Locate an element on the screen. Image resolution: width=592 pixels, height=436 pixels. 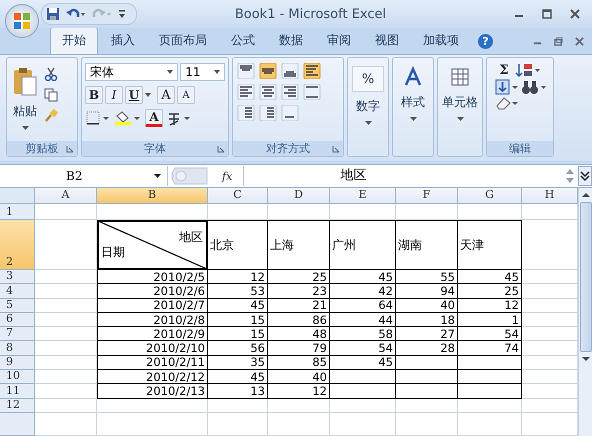
row-header: 10 is located at coordinates (17, 377).